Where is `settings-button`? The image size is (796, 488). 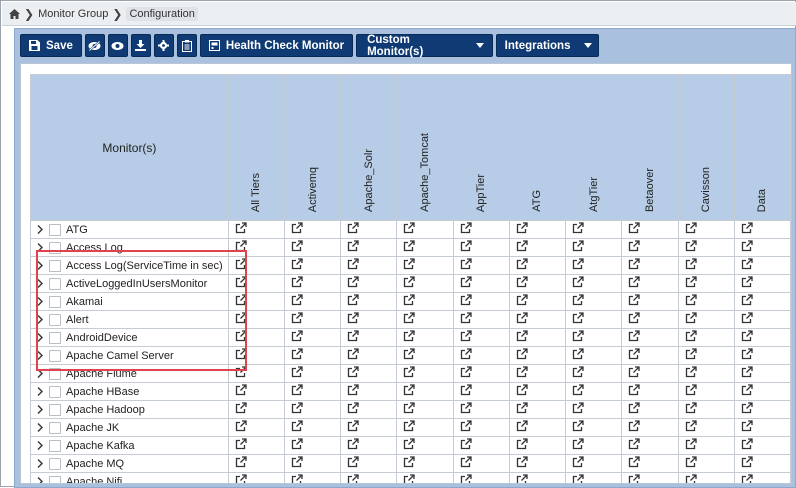
settings-button is located at coordinates (163, 45).